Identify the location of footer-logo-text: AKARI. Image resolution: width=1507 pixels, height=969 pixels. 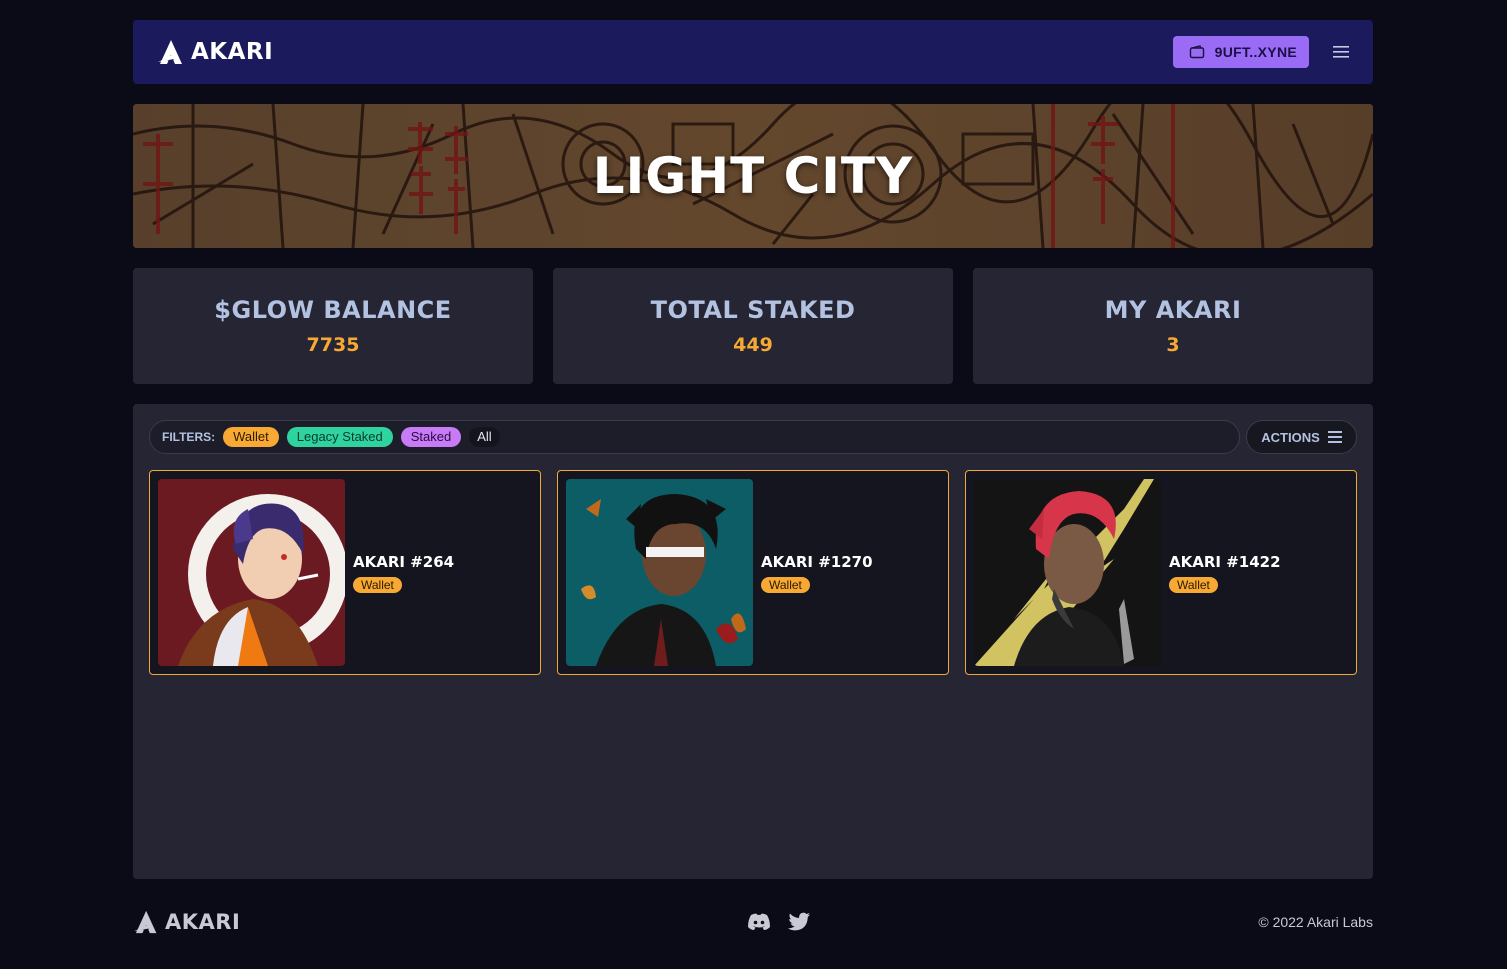
(203, 922).